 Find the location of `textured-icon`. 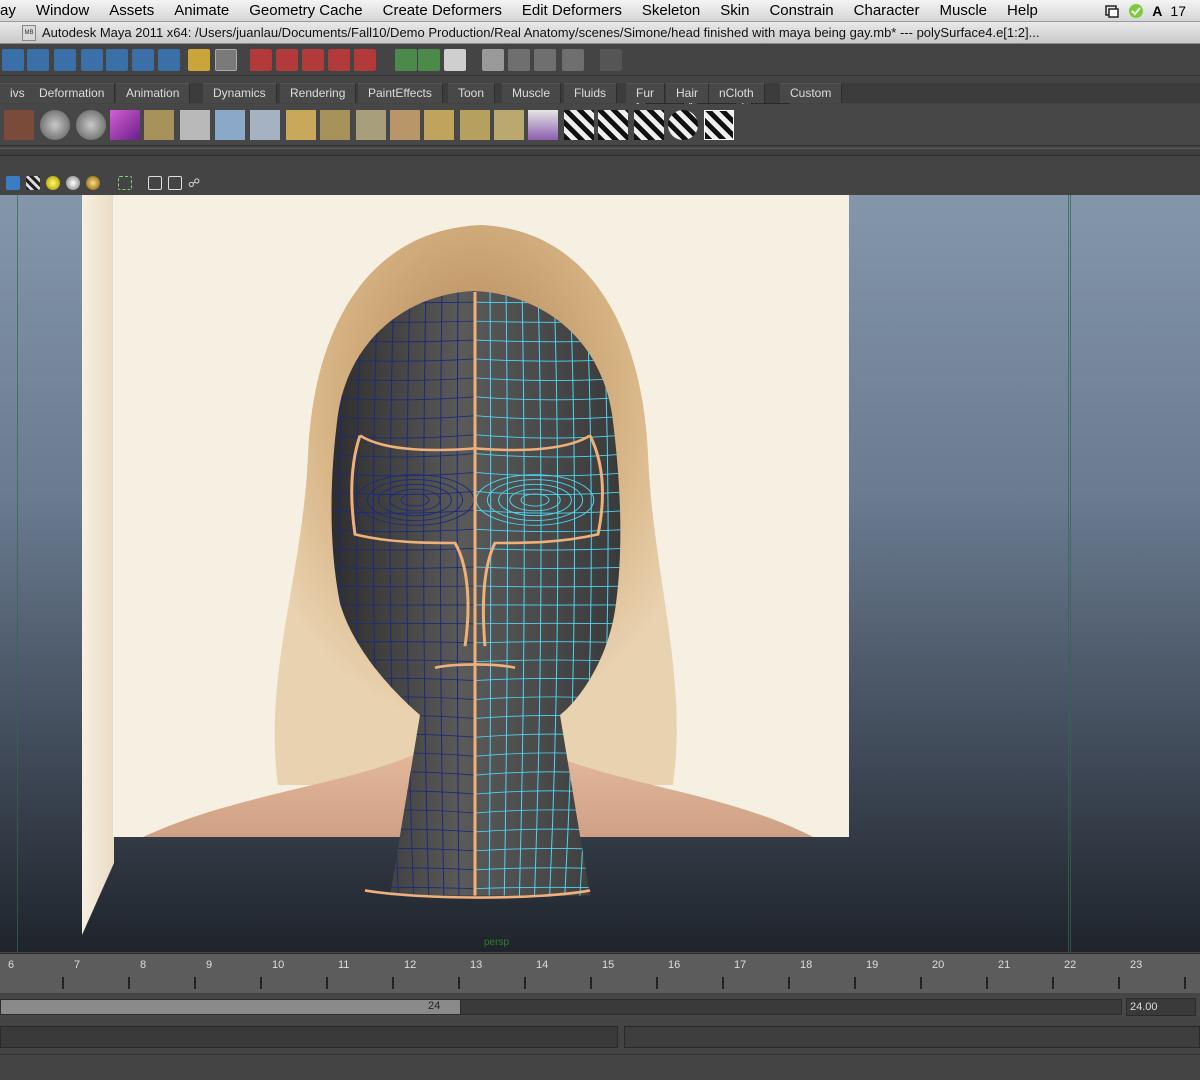

textured-icon is located at coordinates (33, 183).